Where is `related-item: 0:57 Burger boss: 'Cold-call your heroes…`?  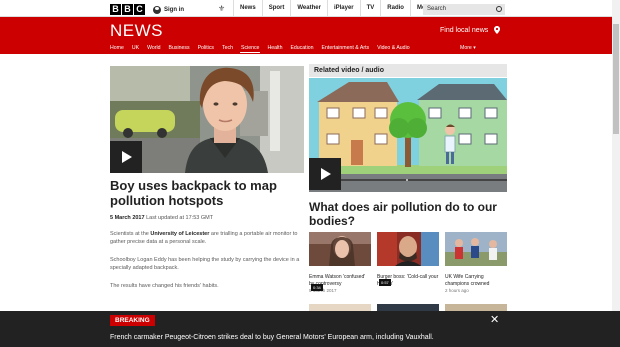 related-item: 0:57 Burger boss: 'Cold-call your heroes… is located at coordinates (408, 260).